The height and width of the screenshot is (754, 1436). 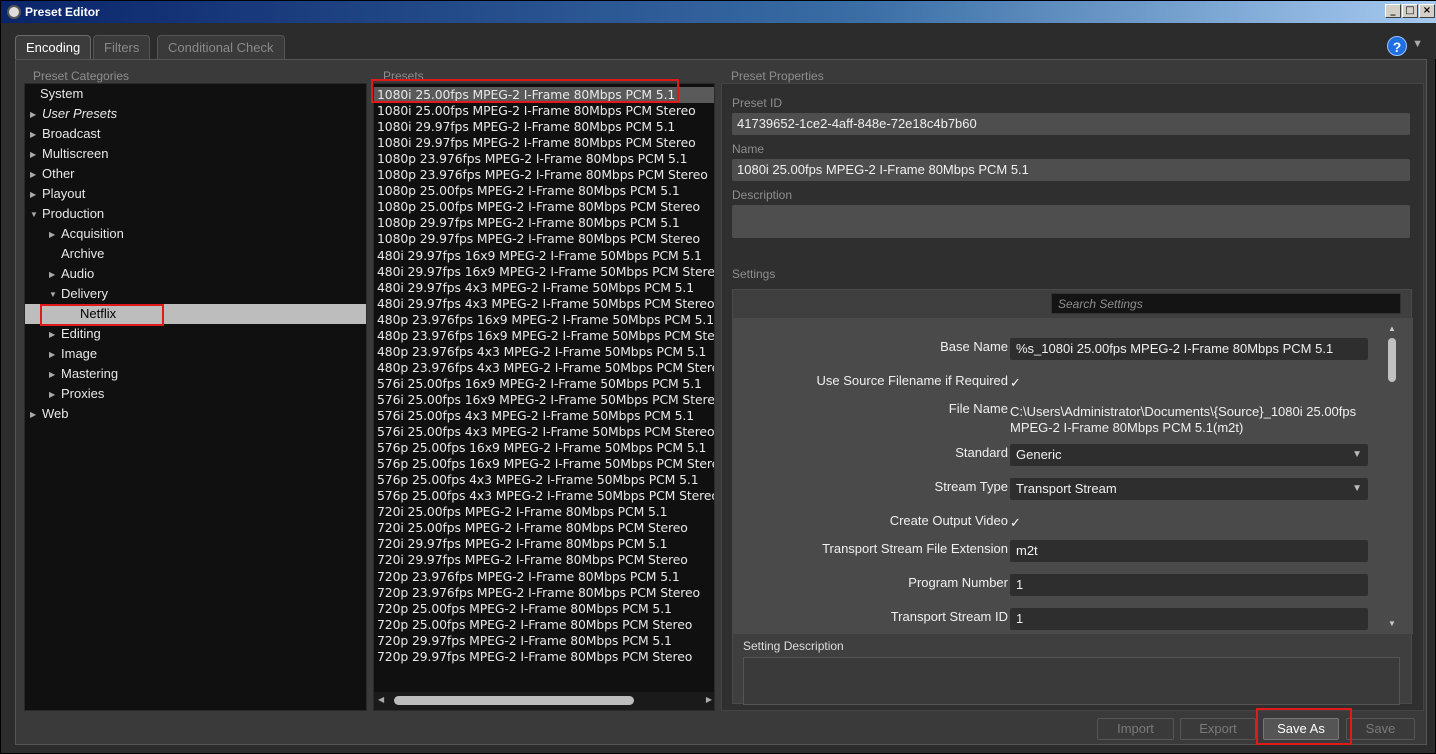 What do you see at coordinates (718, 12) in the screenshot?
I see `title-bar: Preset Editor _ □ ×` at bounding box center [718, 12].